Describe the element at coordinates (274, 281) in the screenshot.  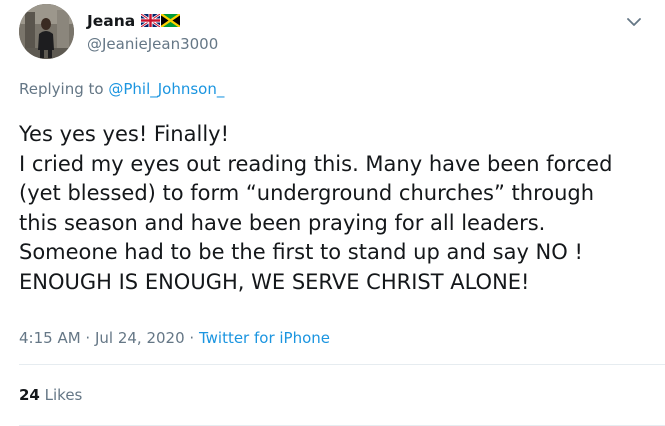
I see `tweet-text-line: ENOUGH IS ENOUGH, WE SERVE CHRIST ALONE!` at that location.